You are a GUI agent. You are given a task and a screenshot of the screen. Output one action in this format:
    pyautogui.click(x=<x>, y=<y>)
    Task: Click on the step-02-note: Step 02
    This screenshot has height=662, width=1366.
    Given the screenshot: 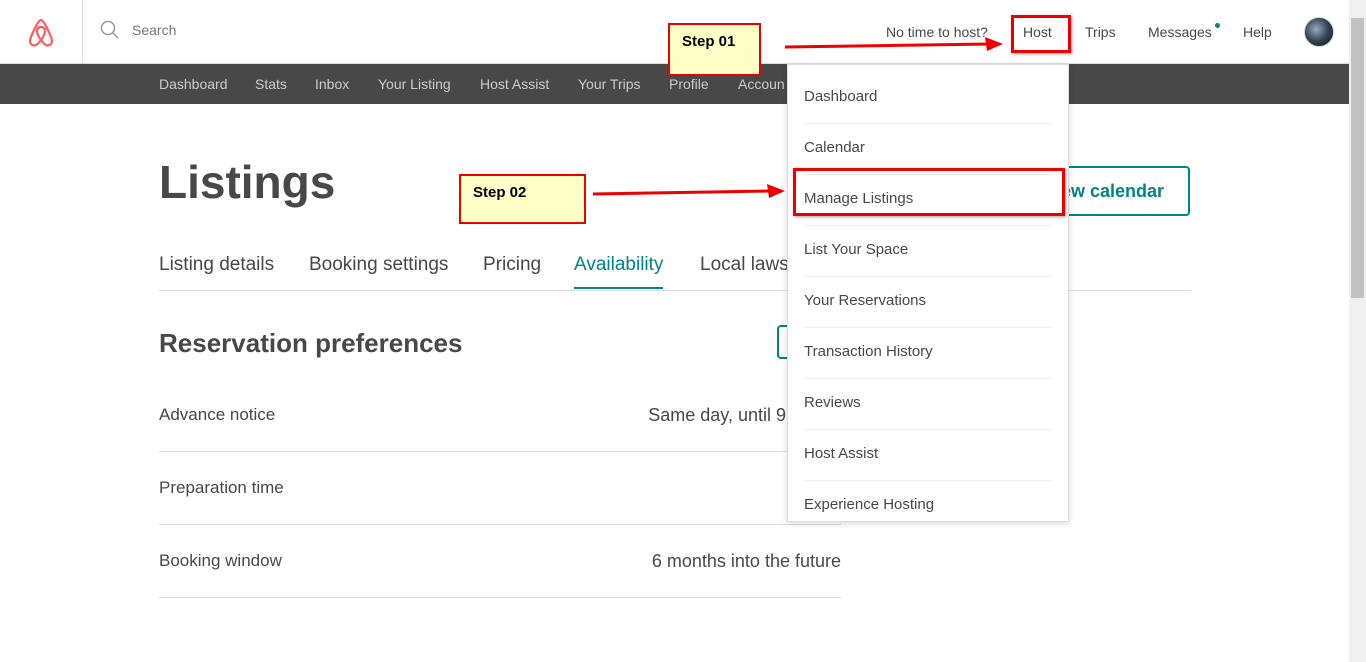 What is the action you would take?
    pyautogui.click(x=522, y=199)
    